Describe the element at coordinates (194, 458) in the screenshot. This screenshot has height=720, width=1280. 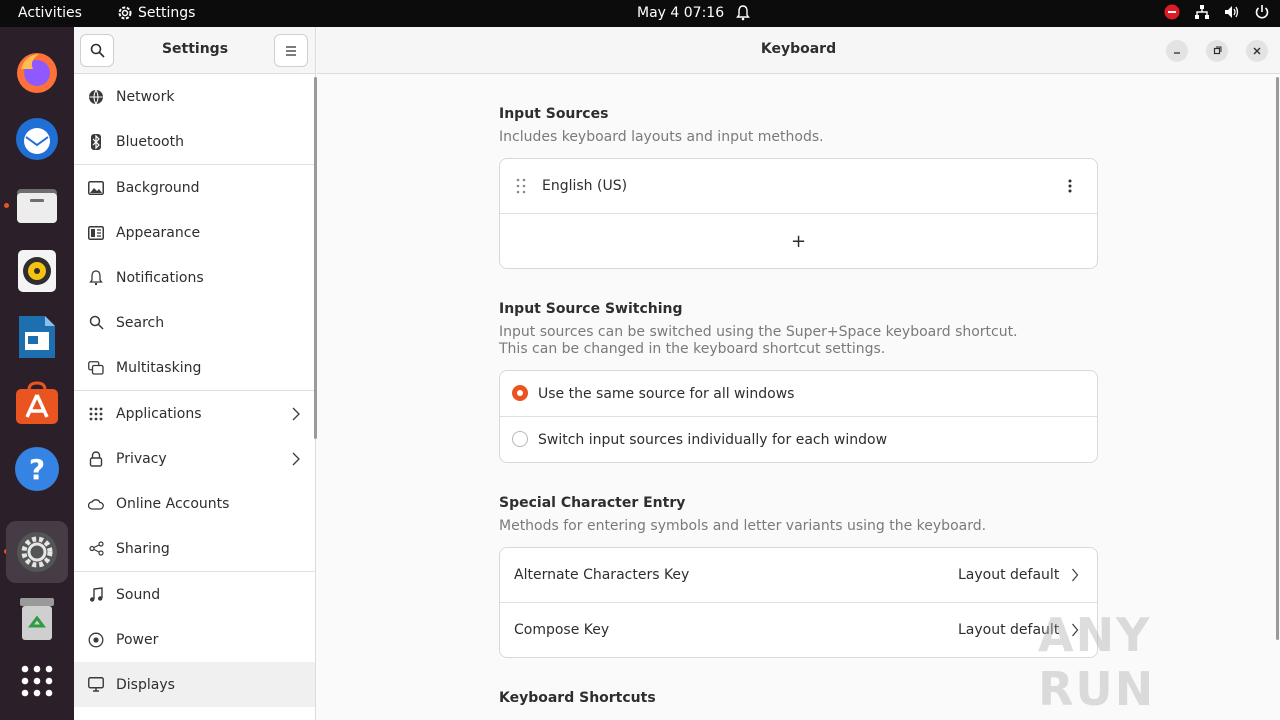
I see `sidebar-item-privacy: Privacy` at that location.